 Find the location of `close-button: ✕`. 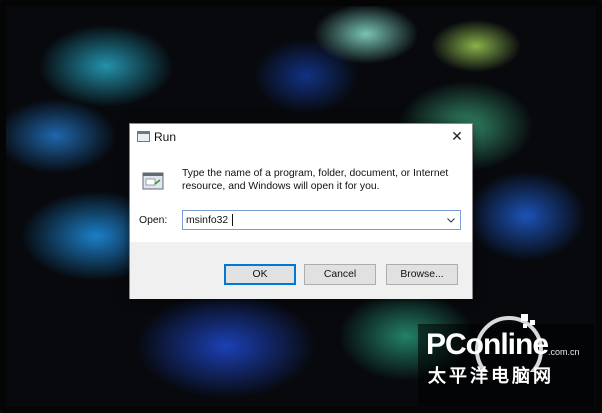

close-button: ✕ is located at coordinates (457, 136).